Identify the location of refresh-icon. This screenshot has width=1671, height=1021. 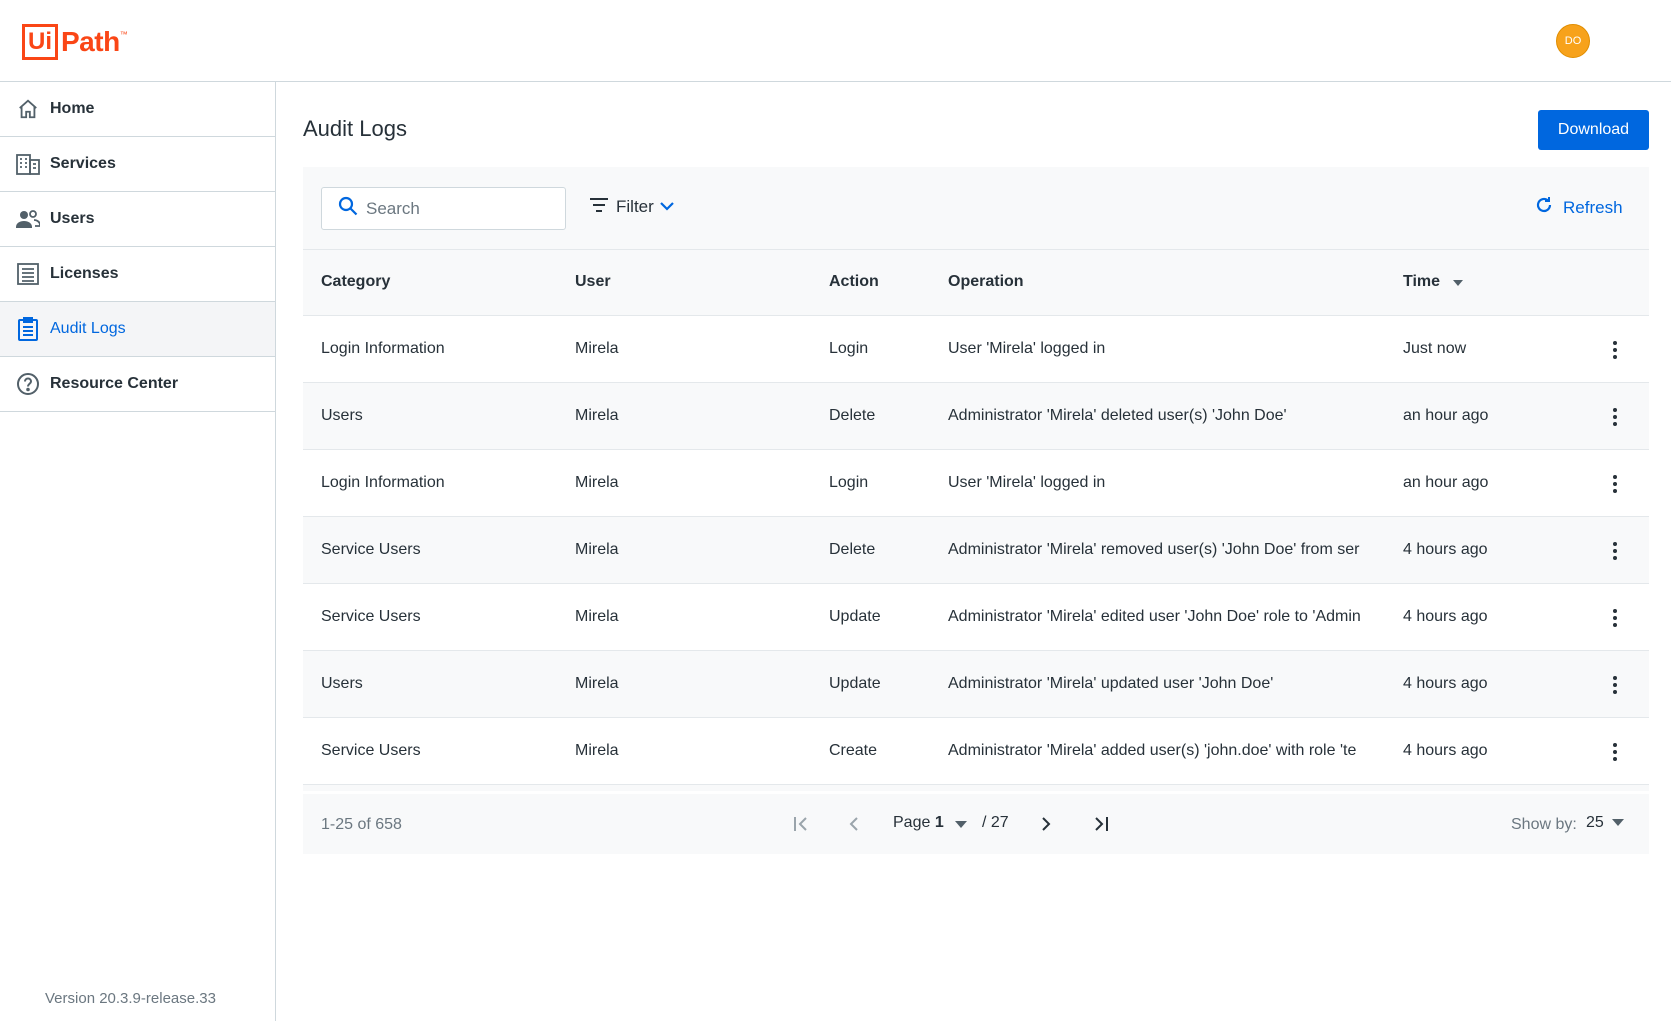
(1544, 207).